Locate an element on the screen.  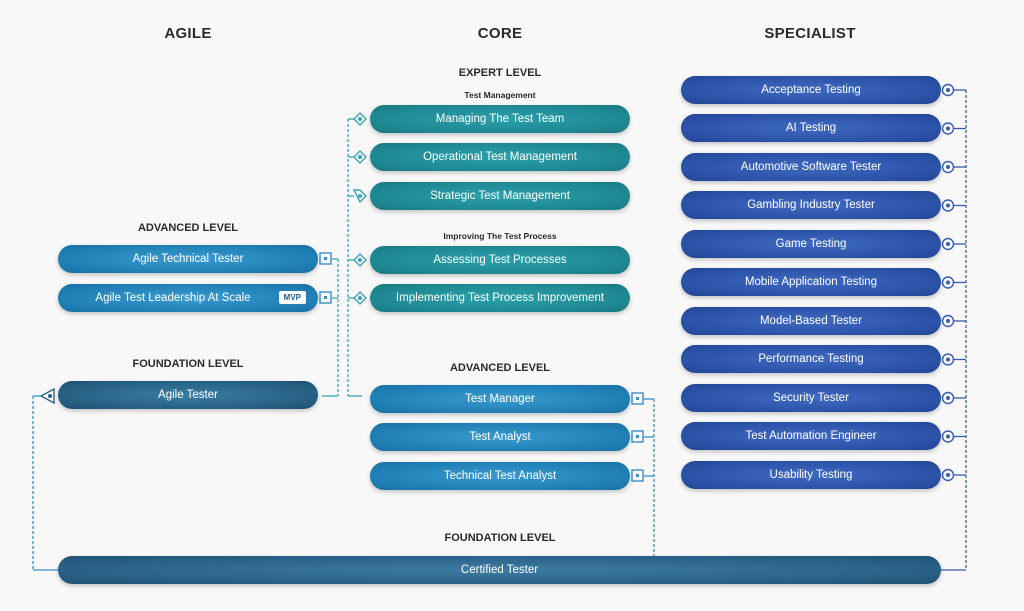
cert-label: Implementing Test Process Improvement is located at coordinates (500, 298).